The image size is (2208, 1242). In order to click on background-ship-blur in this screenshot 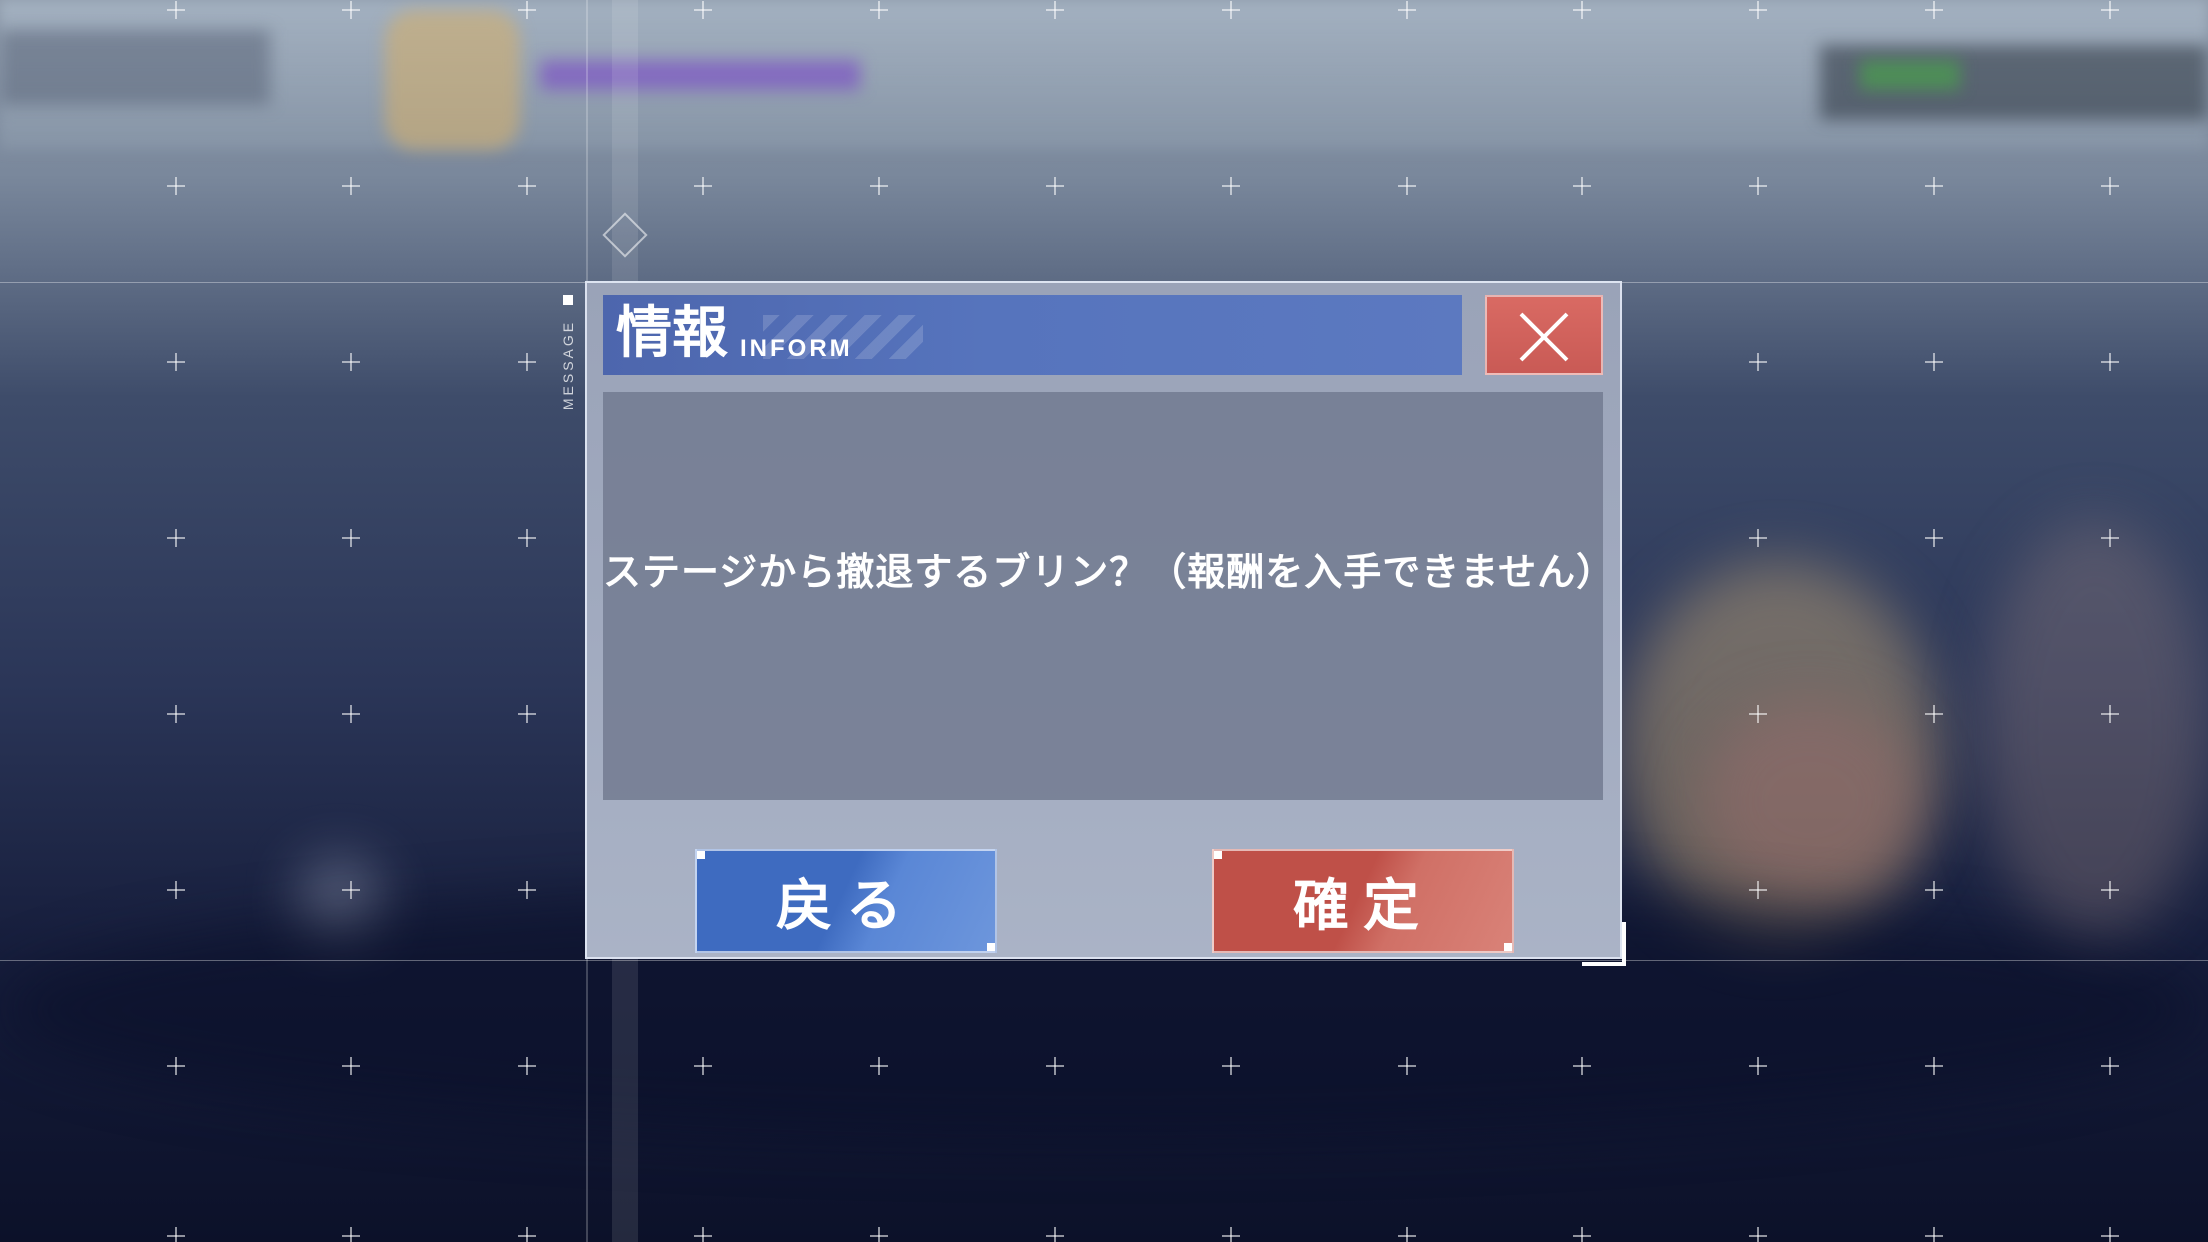, I will do `click(2094, 730)`.